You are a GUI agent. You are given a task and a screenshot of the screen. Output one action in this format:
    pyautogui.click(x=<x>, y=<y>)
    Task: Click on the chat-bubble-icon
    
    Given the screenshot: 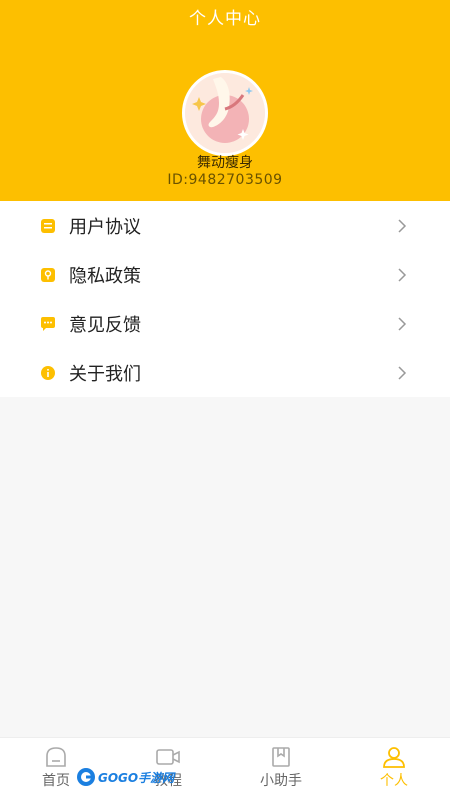 What is the action you would take?
    pyautogui.click(x=48, y=323)
    